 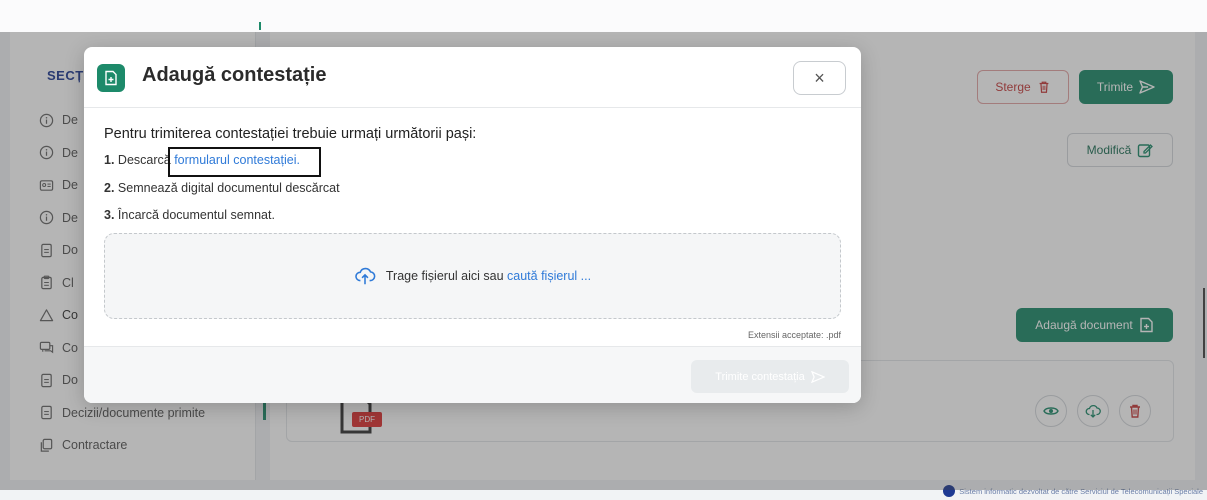 What do you see at coordinates (109, 188) in the screenshot?
I see `step-number: 2.` at bounding box center [109, 188].